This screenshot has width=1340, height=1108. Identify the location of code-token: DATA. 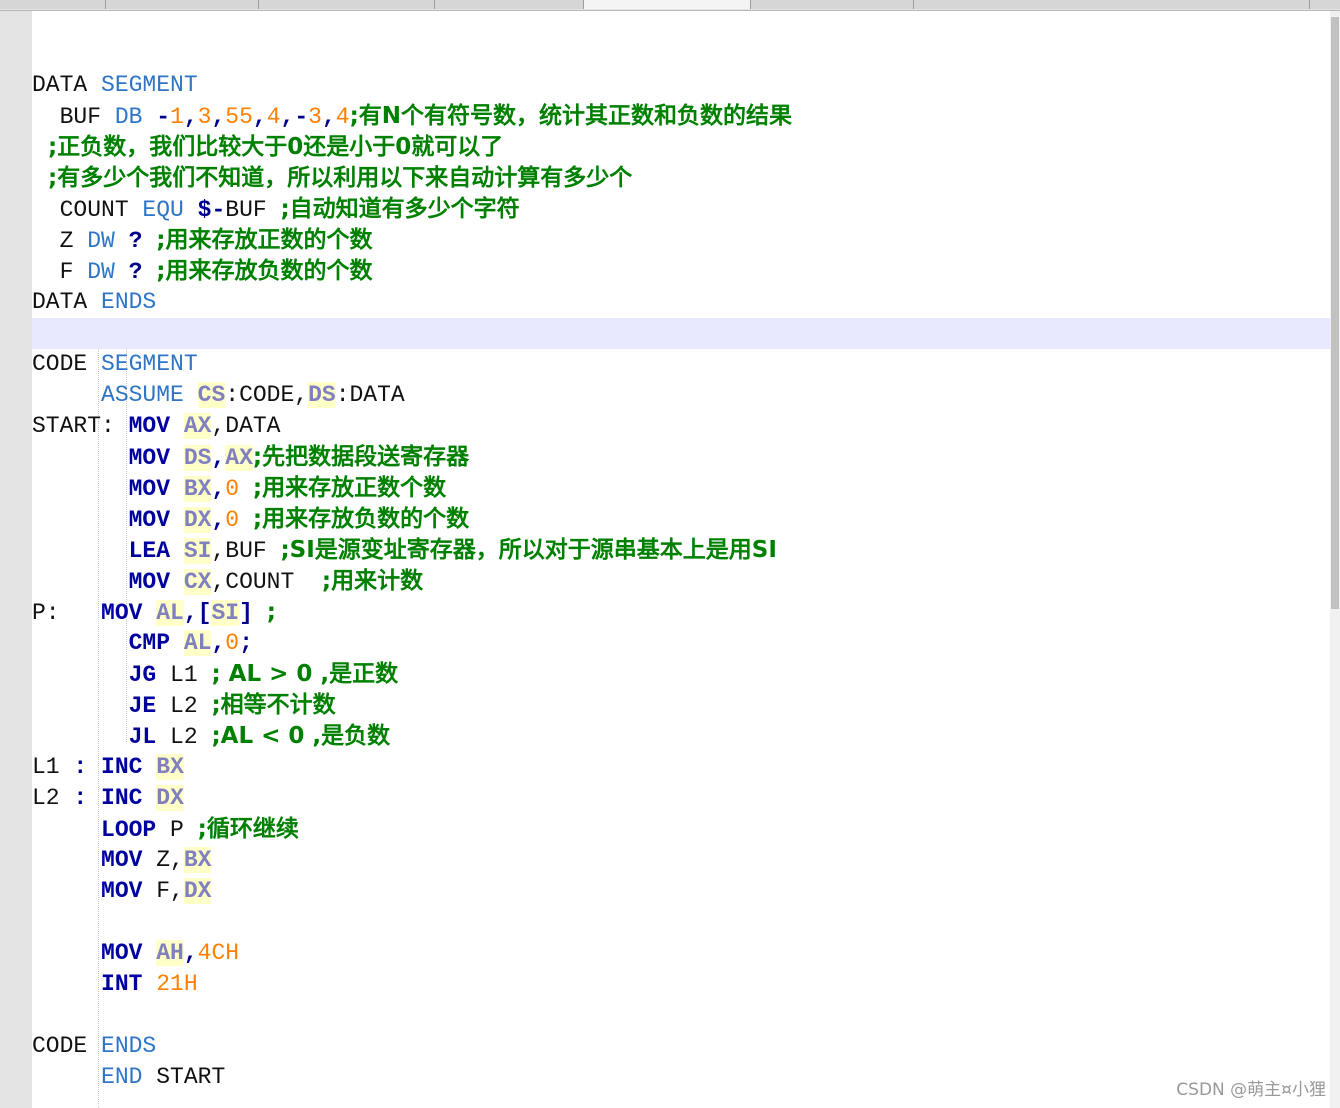
(67, 85).